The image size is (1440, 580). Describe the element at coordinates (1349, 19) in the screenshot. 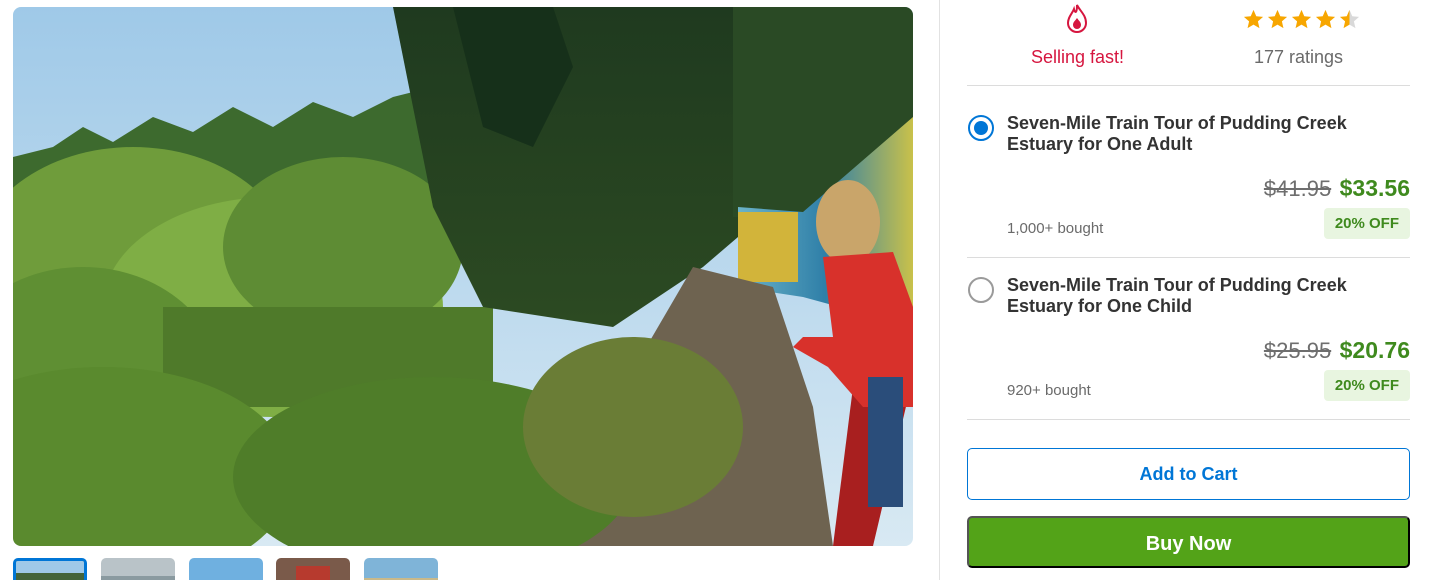

I see `half-star-icon` at that location.